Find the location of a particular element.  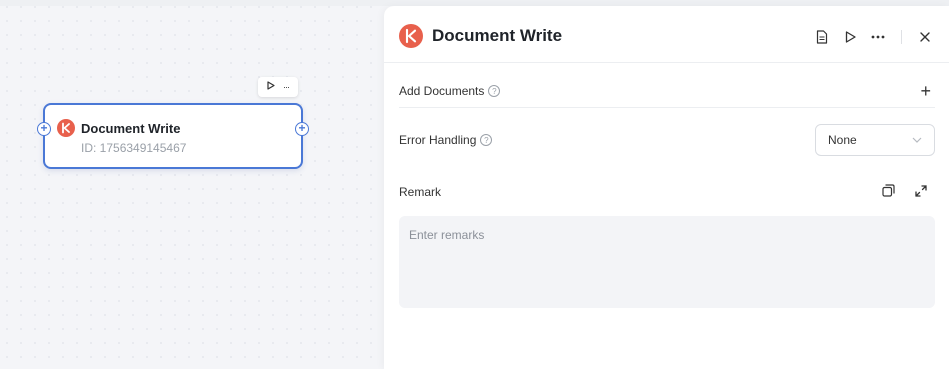

node-title: Document Write is located at coordinates (131, 128).